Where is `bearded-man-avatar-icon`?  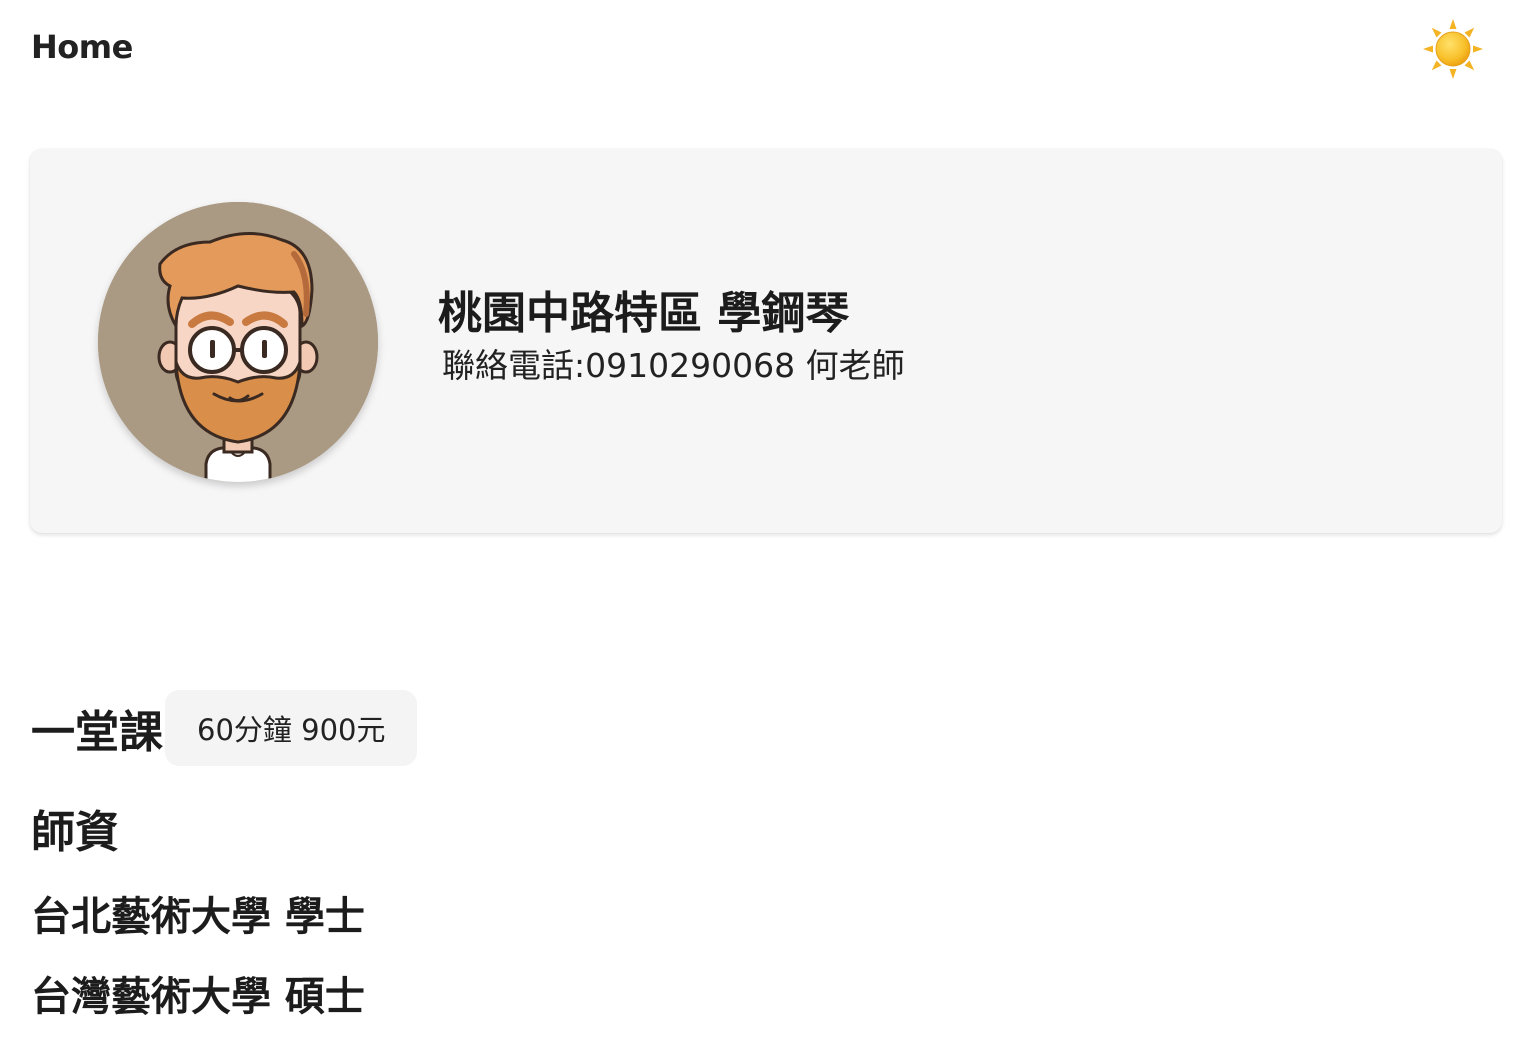 bearded-man-avatar-icon is located at coordinates (238, 342).